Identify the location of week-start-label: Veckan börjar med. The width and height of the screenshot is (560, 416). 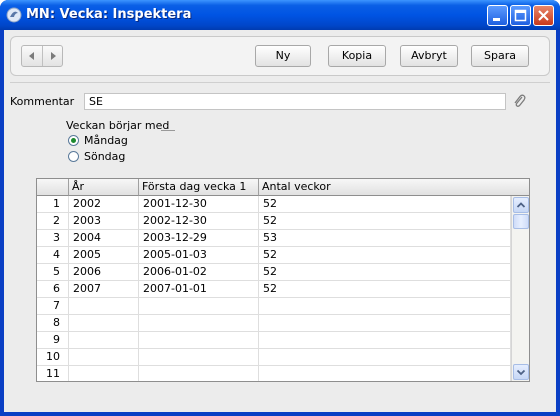
(118, 125).